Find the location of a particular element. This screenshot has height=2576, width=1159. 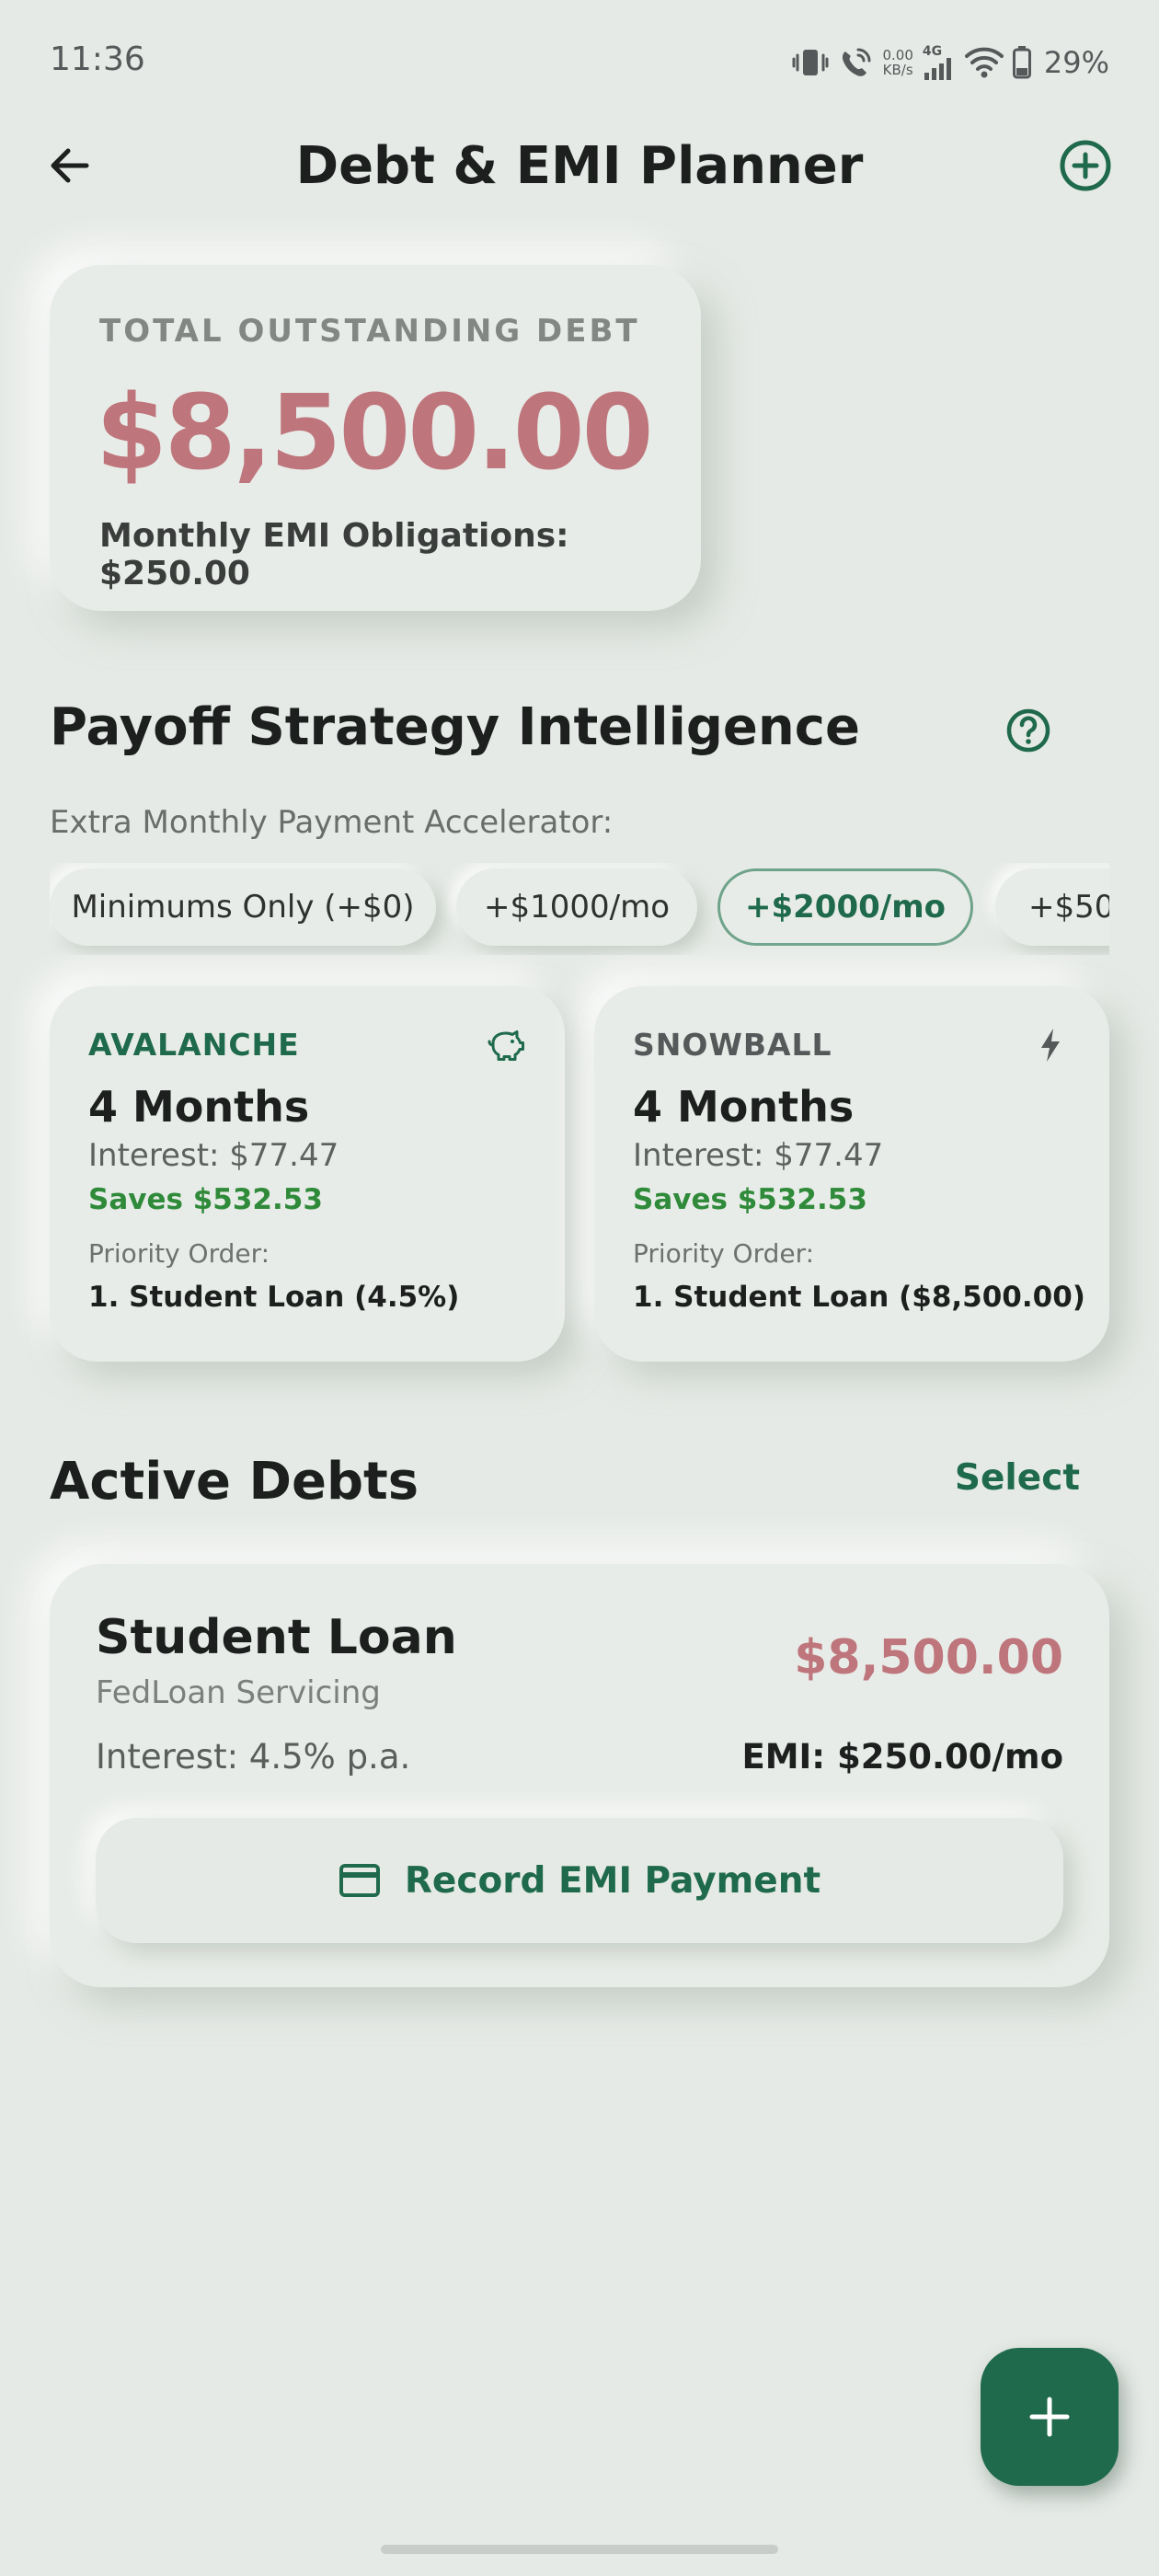

record-emi-payment-button: Record EMI Payment is located at coordinates (579, 1880).